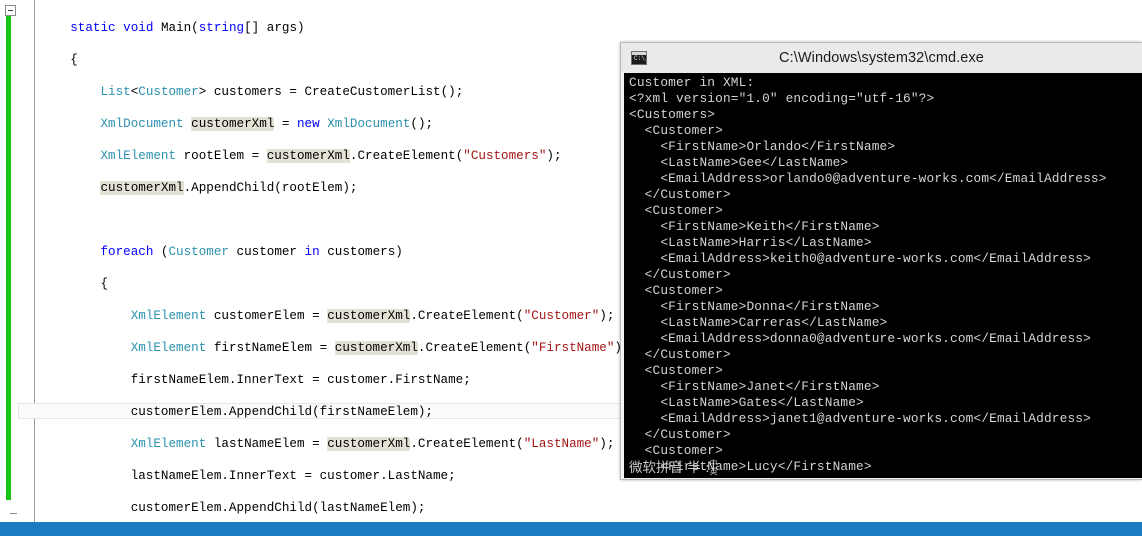  Describe the element at coordinates (571, 529) in the screenshot. I see `status-bar` at that location.